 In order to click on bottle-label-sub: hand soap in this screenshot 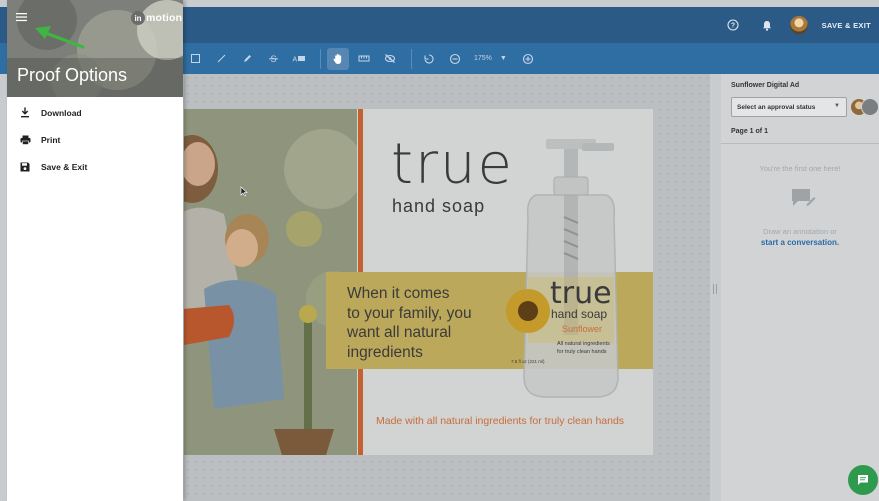, I will do `click(579, 314)`.